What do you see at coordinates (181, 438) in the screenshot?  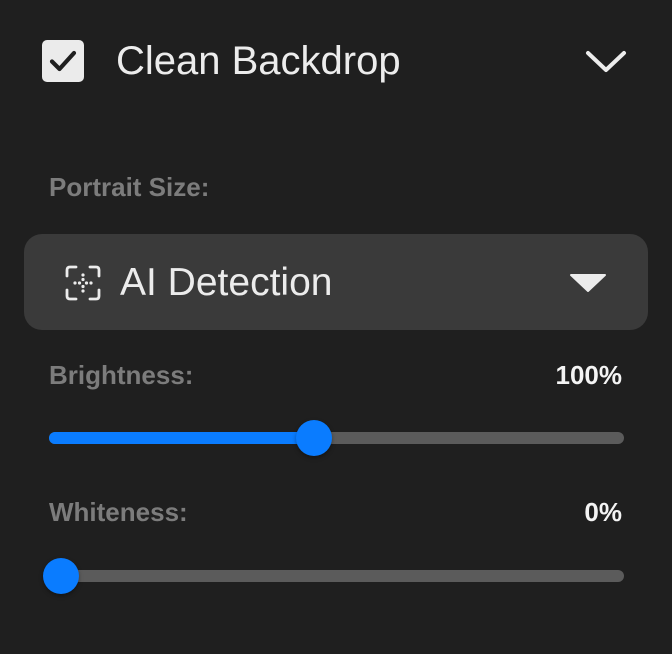 I see `slider-fill` at bounding box center [181, 438].